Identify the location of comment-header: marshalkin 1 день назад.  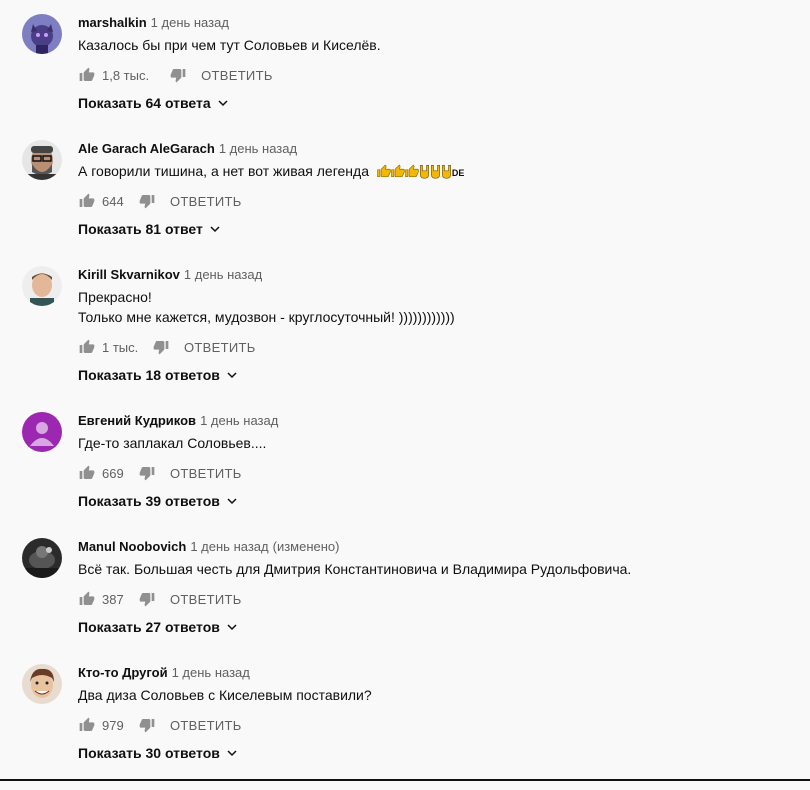
(153, 23).